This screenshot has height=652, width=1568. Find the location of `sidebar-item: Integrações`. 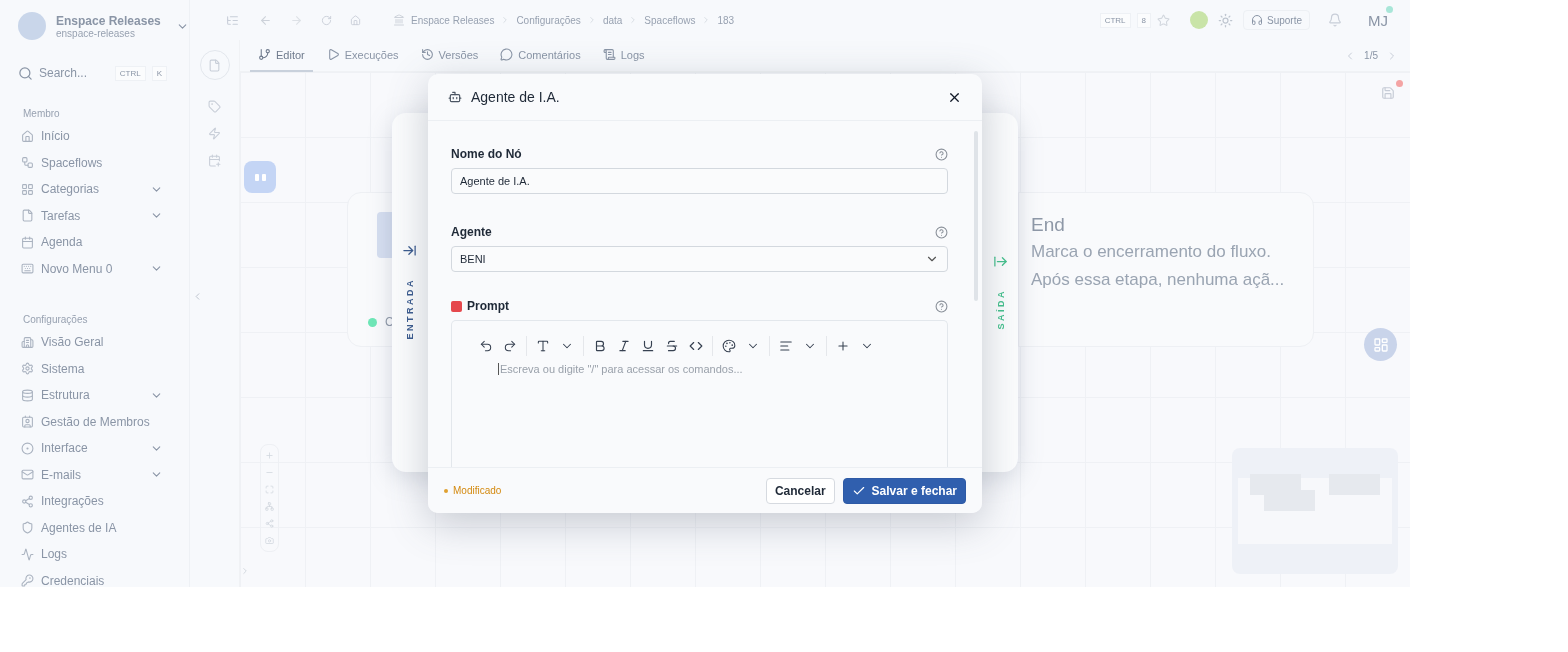

sidebar-item: Integrações is located at coordinates (103, 501).